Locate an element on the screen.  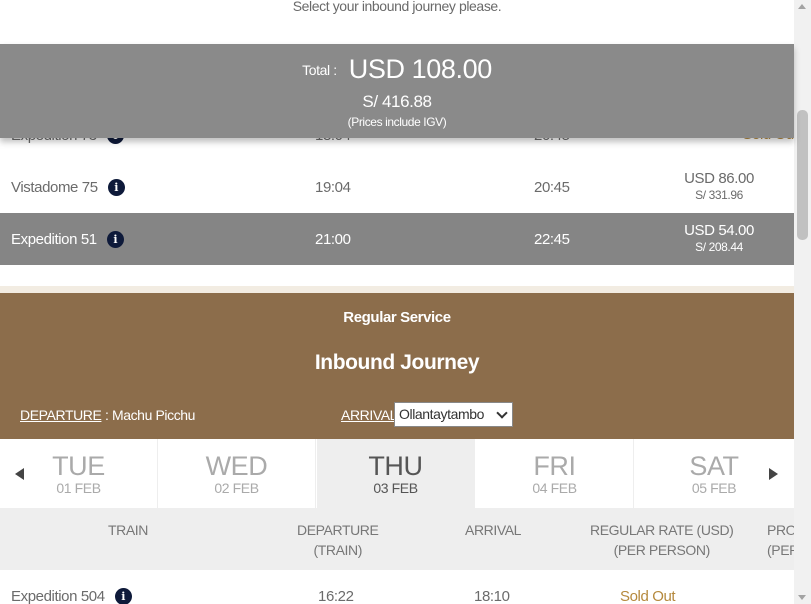
header-departure: DEPARTURE (TRAIN) is located at coordinates (338, 540).